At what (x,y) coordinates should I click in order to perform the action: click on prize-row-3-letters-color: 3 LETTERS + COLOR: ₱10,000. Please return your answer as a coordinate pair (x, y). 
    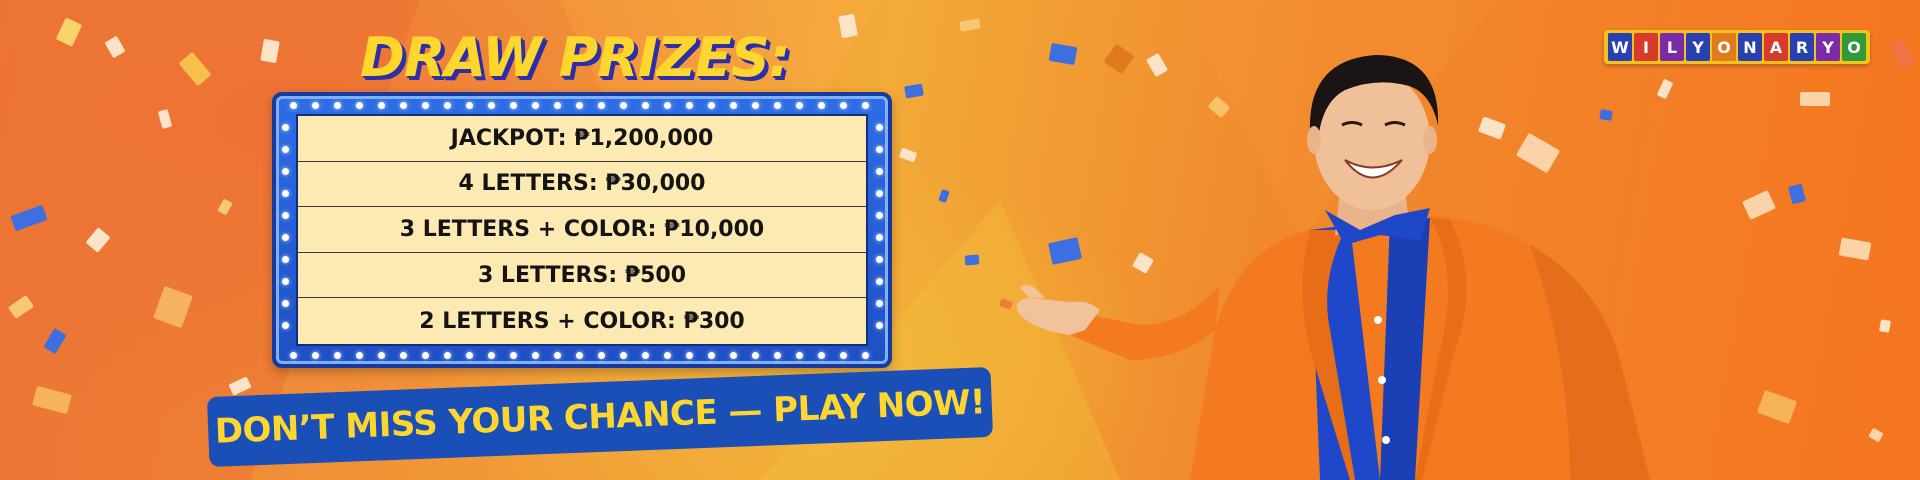
    Looking at the image, I should click on (582, 230).